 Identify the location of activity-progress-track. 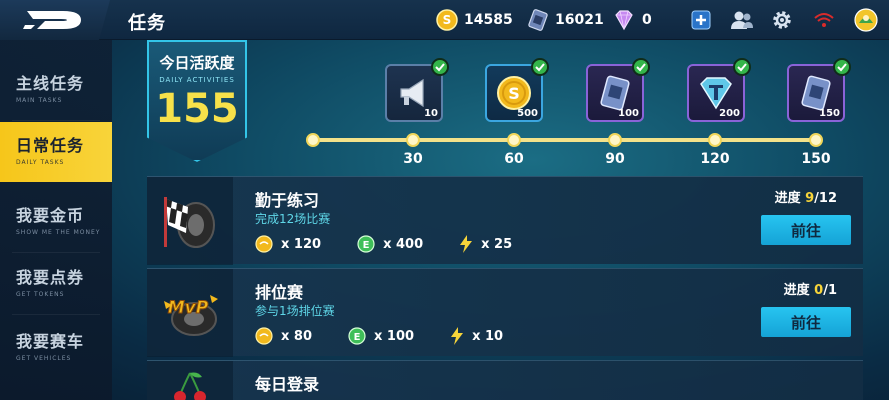
(564, 140).